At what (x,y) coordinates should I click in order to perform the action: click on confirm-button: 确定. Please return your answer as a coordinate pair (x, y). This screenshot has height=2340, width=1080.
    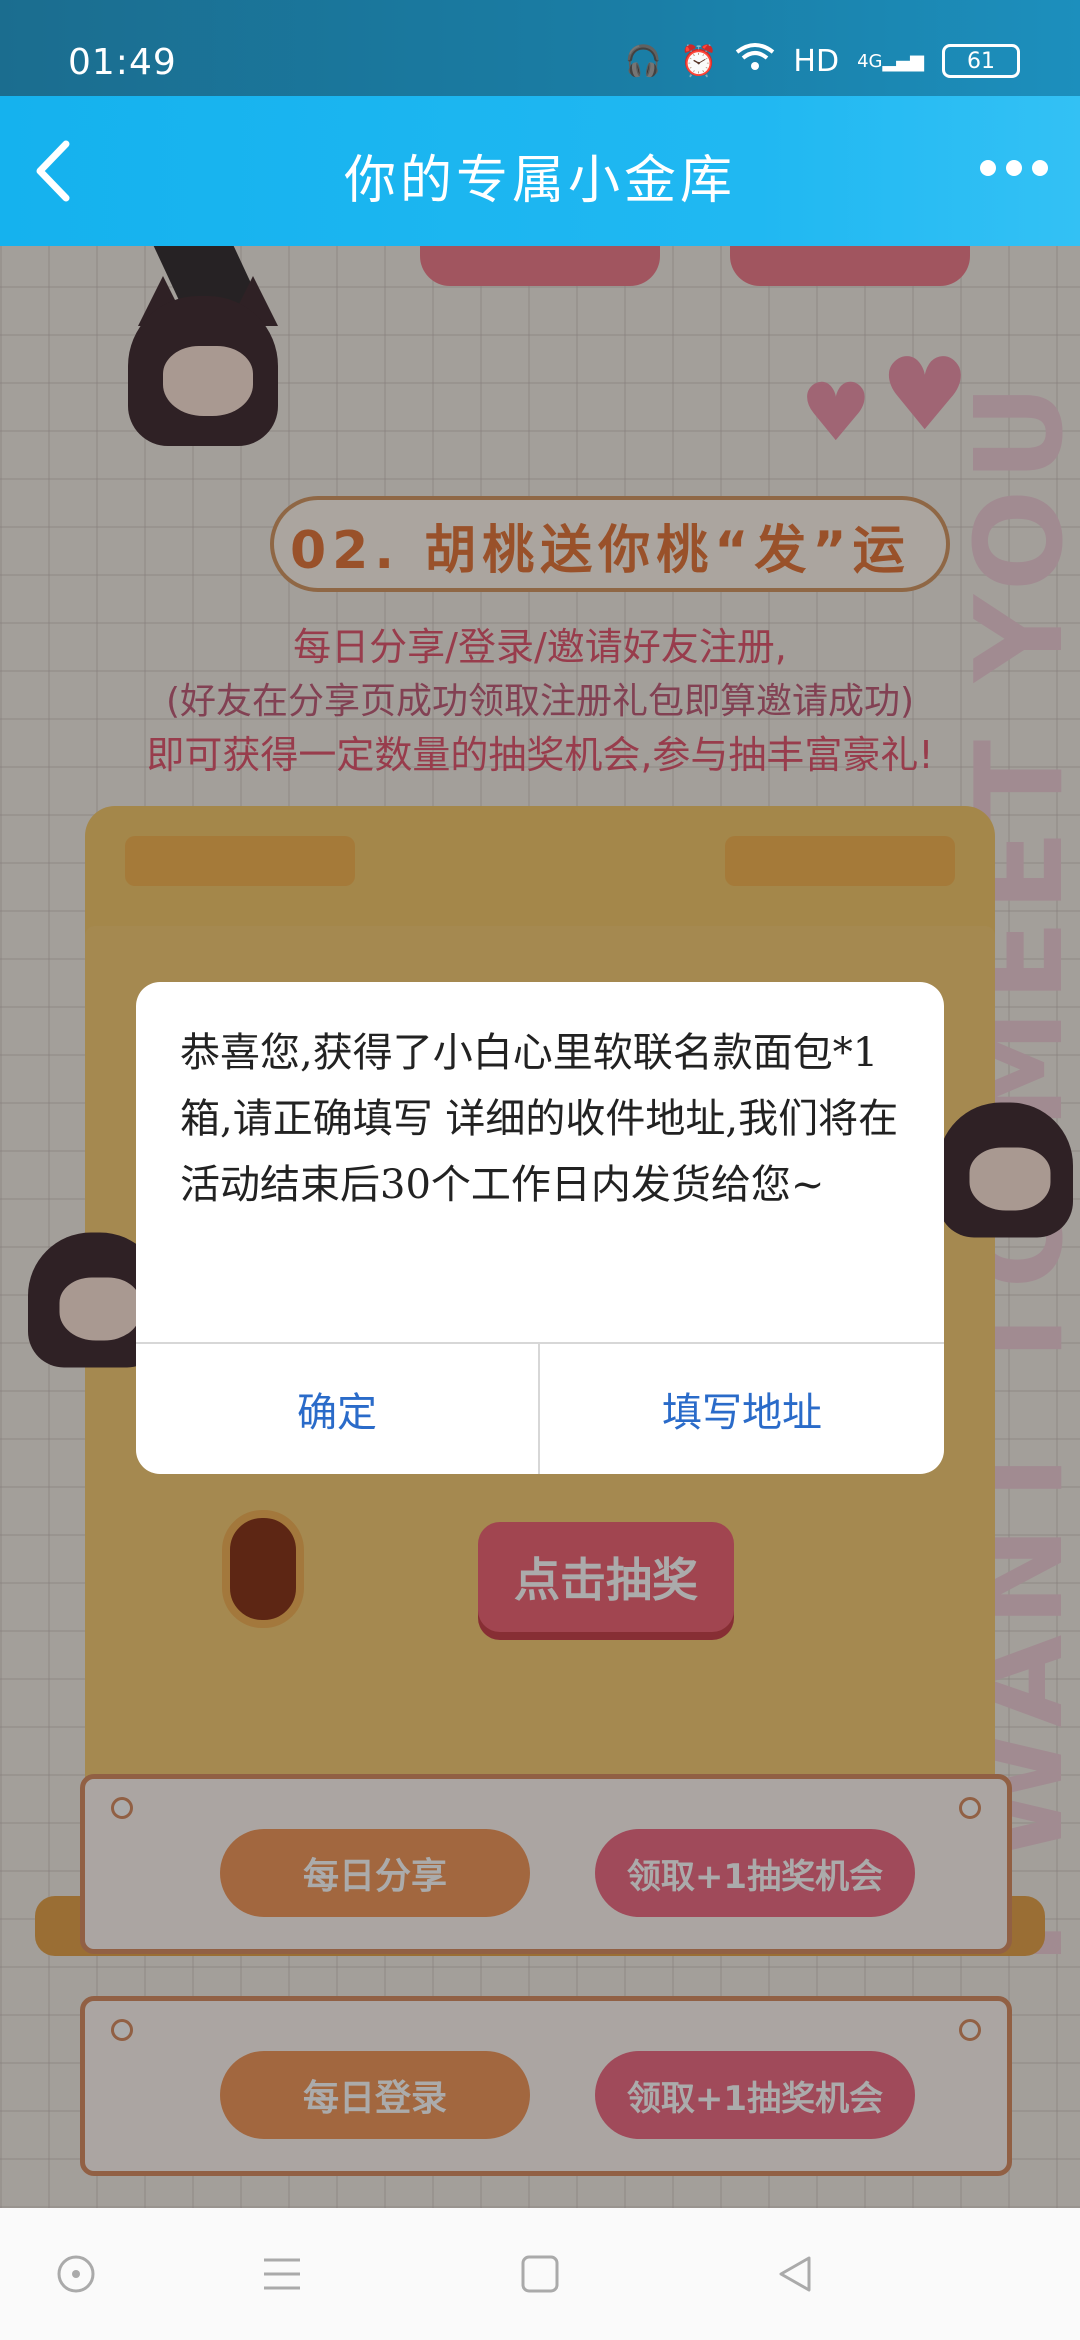
    Looking at the image, I should click on (337, 1409).